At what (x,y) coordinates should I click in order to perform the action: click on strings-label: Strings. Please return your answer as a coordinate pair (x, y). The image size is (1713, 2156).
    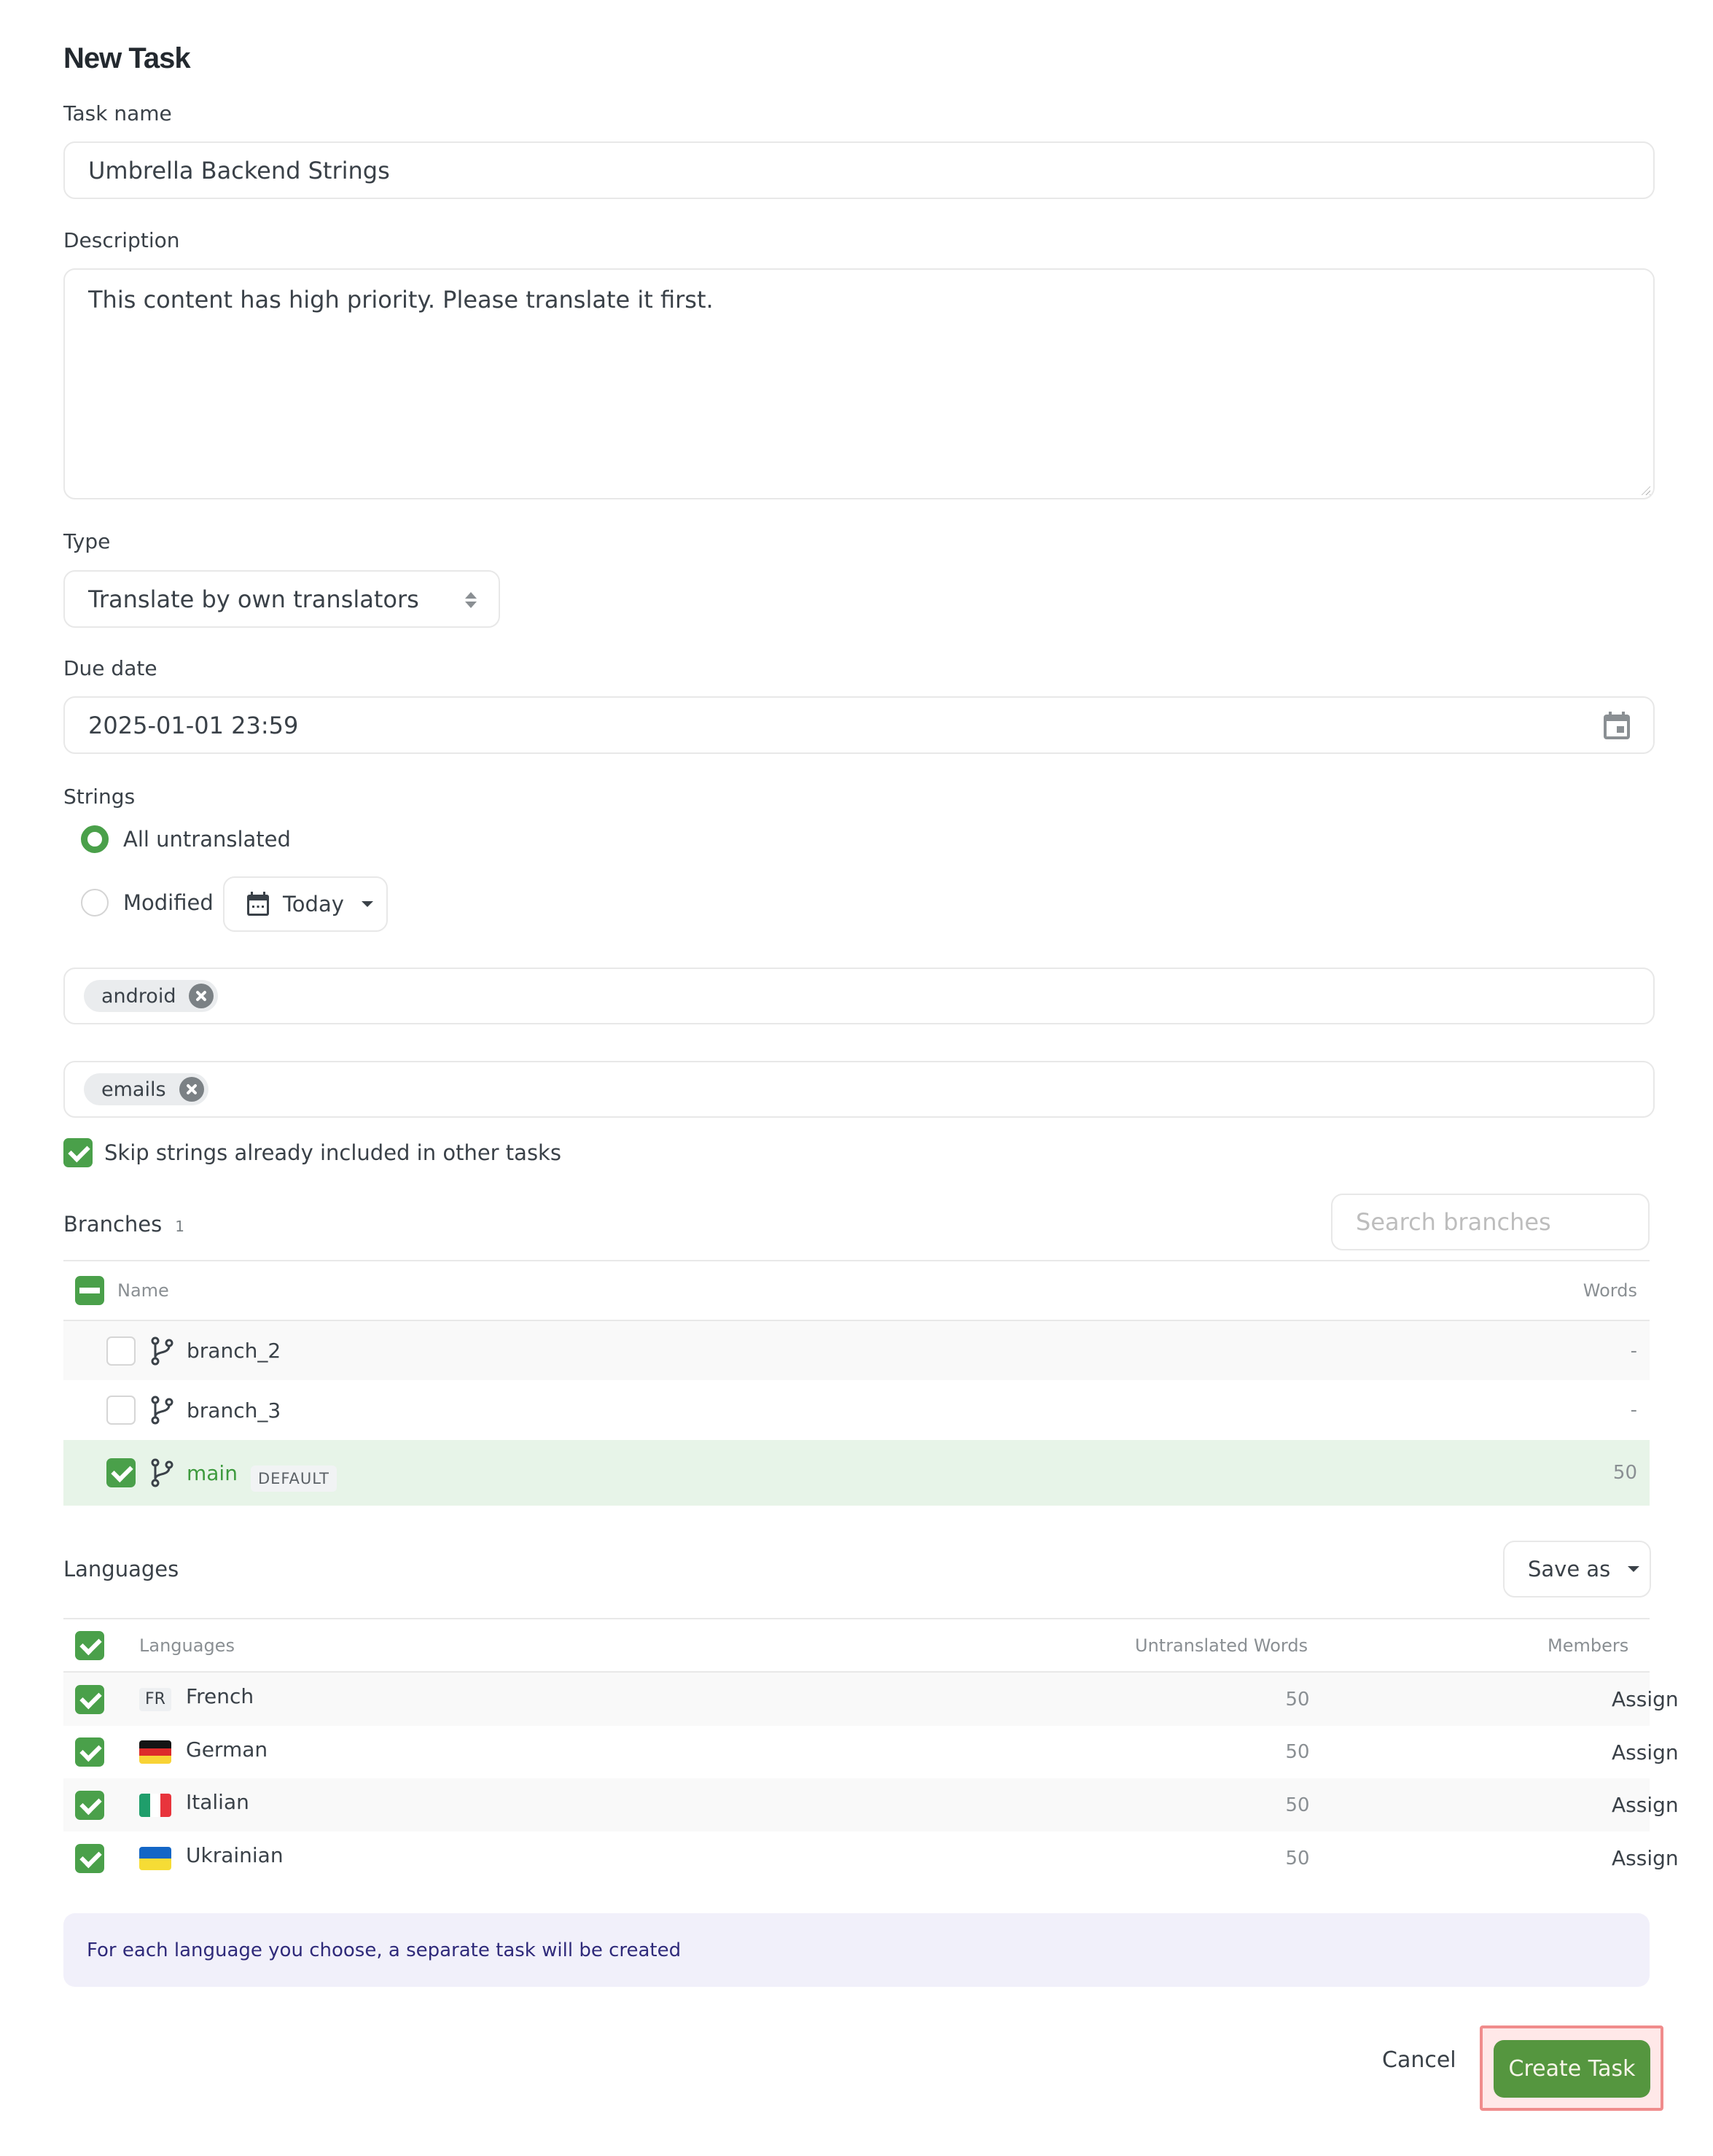
    Looking at the image, I should click on (99, 797).